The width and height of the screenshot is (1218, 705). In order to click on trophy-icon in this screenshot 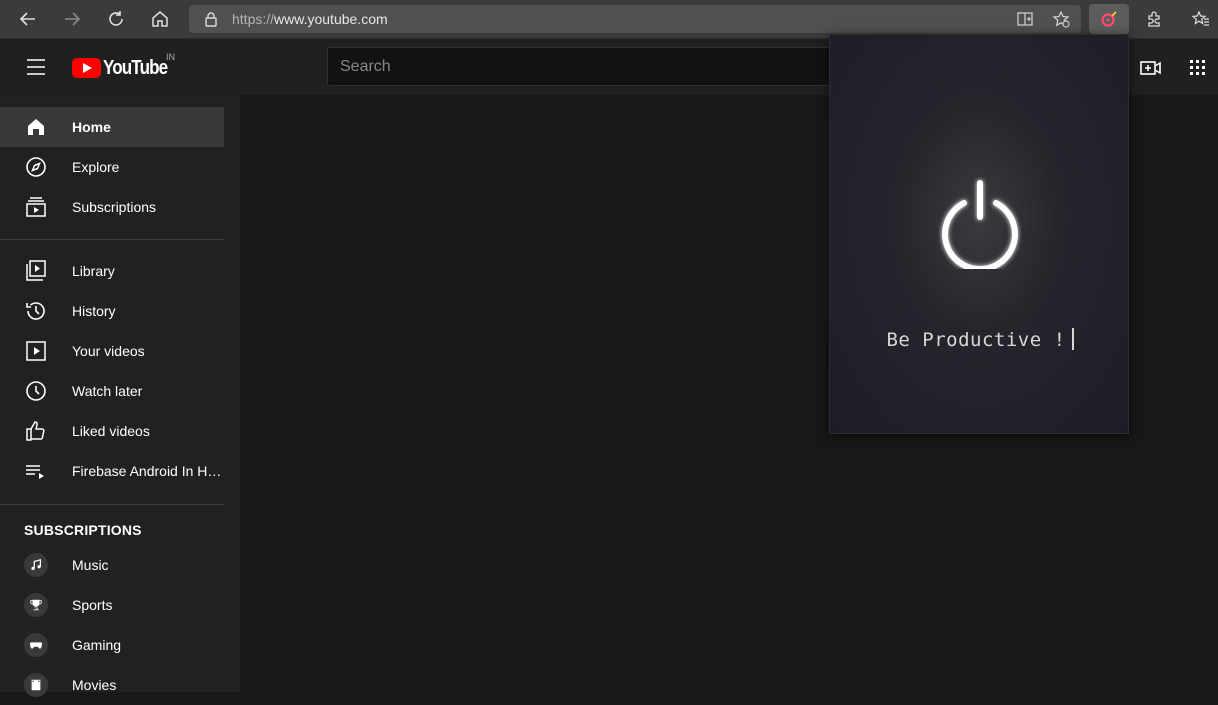, I will do `click(36, 605)`.